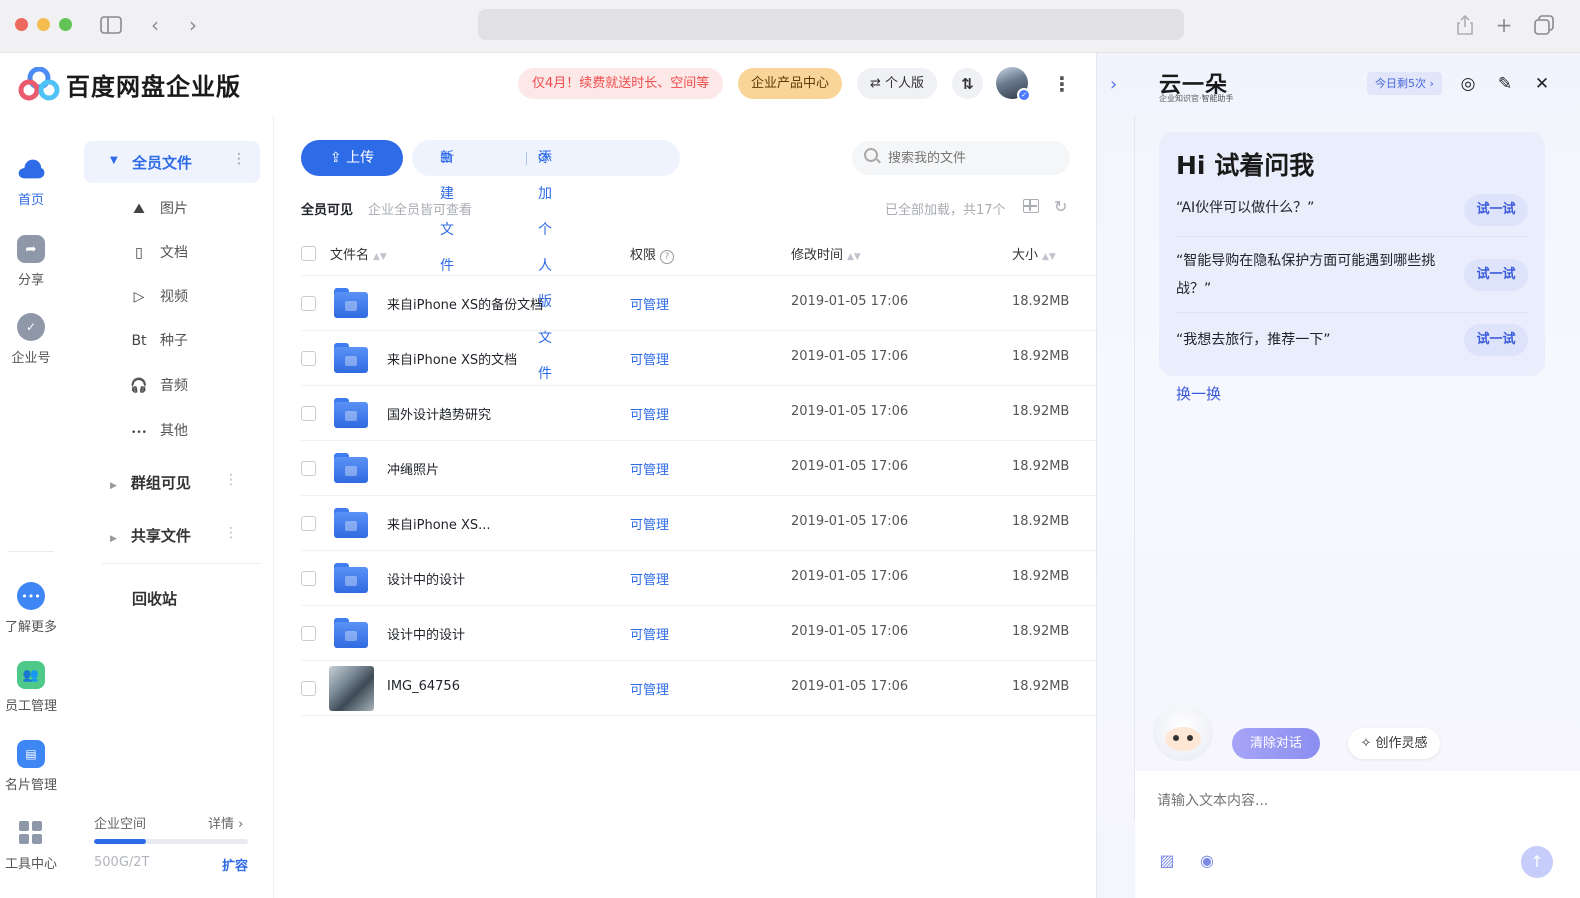 The height and width of the screenshot is (898, 1580). Describe the element at coordinates (1276, 743) in the screenshot. I see `clear-chat-button: 清除对话` at that location.